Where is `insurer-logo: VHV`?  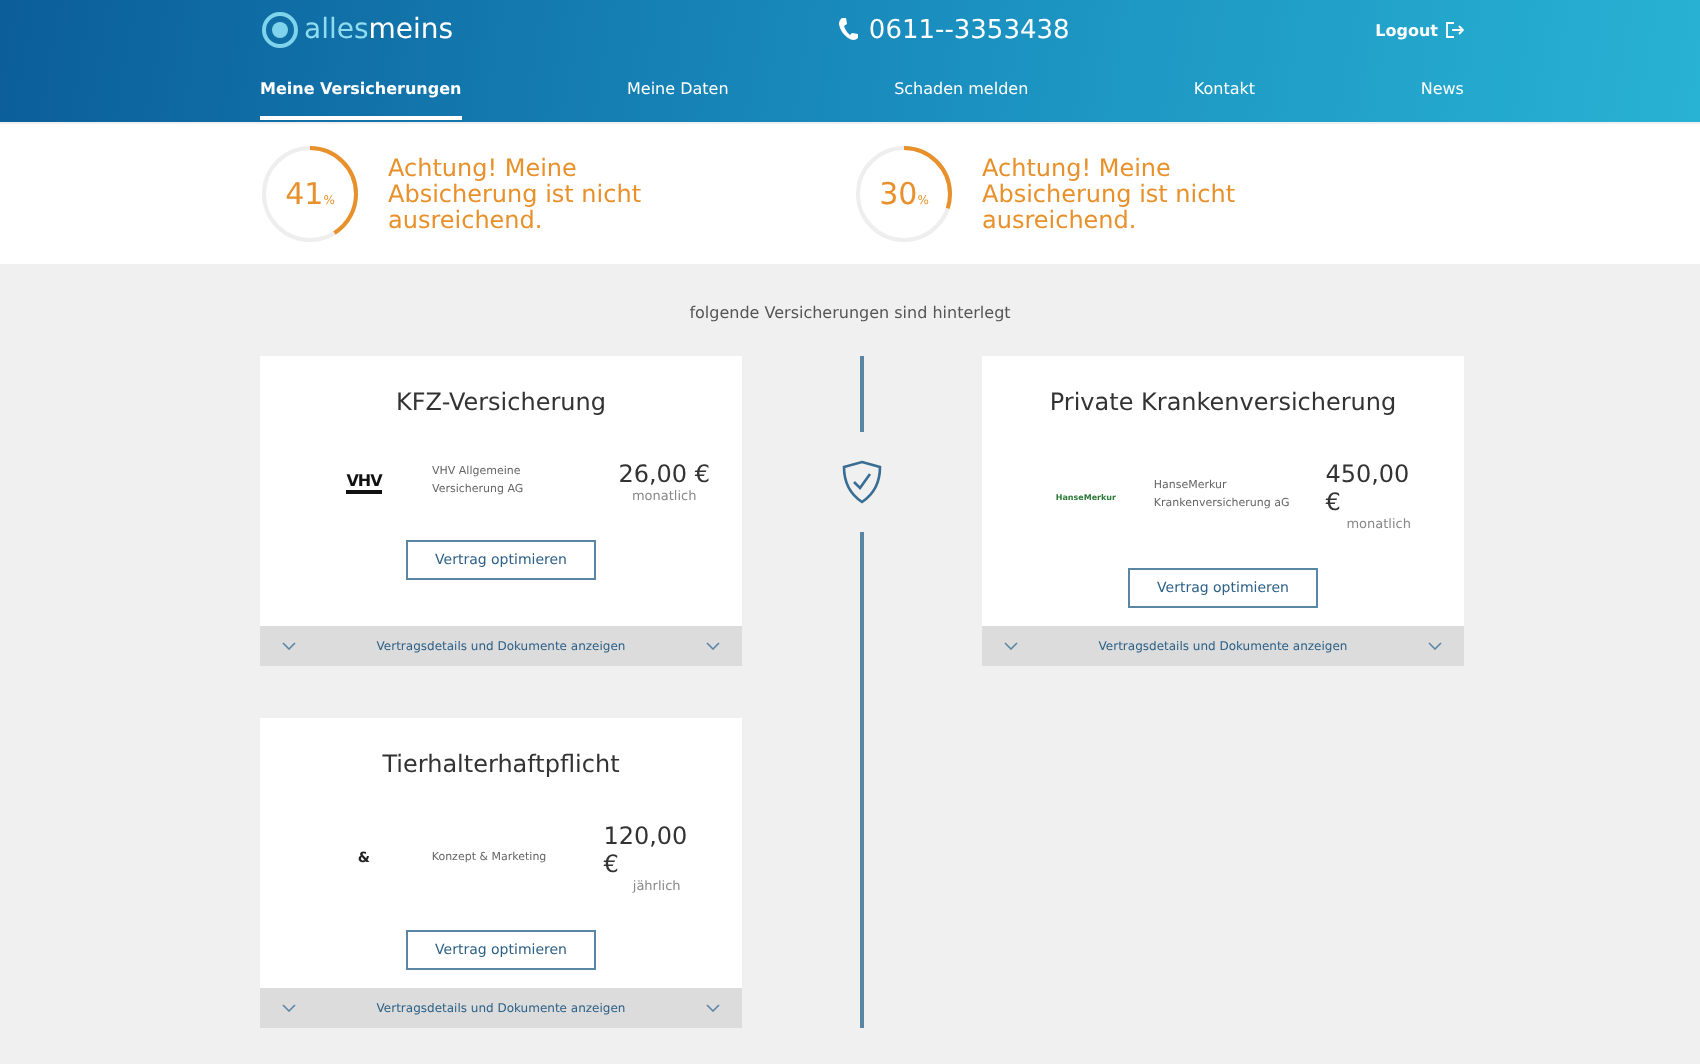
insurer-logo: VHV is located at coordinates (364, 482).